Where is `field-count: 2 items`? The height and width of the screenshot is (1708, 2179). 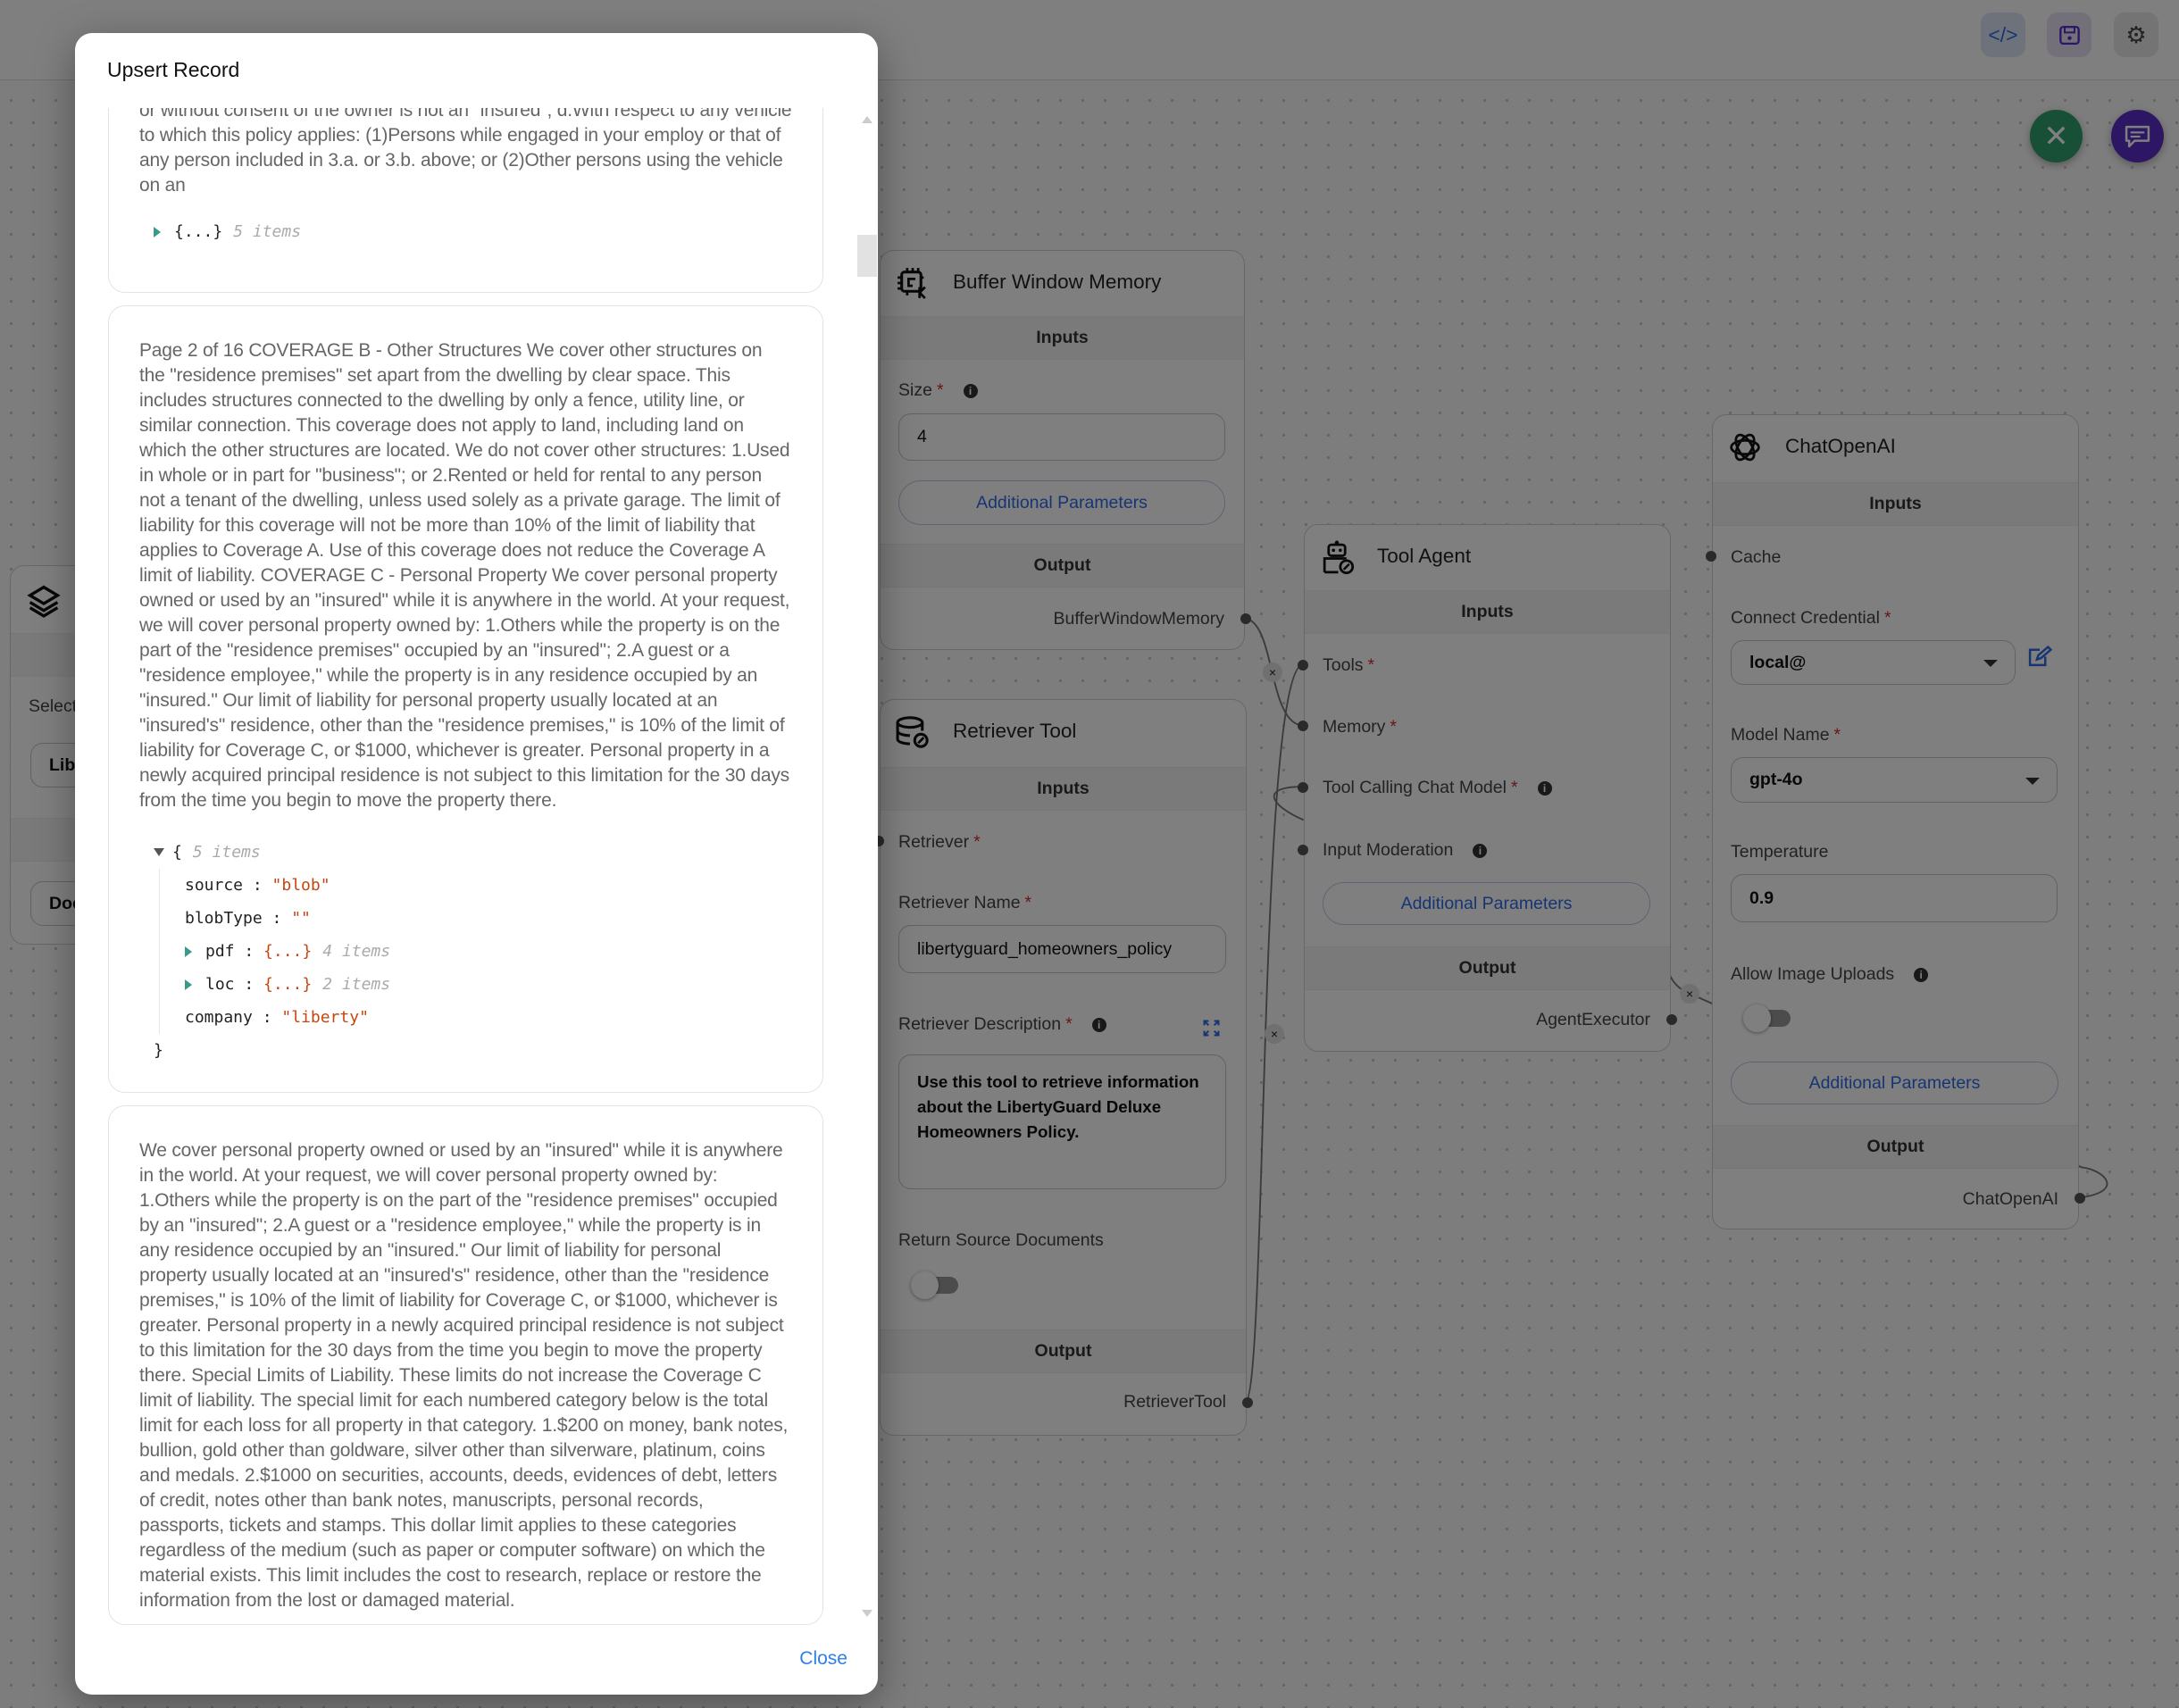
field-count: 2 items is located at coordinates (356, 984).